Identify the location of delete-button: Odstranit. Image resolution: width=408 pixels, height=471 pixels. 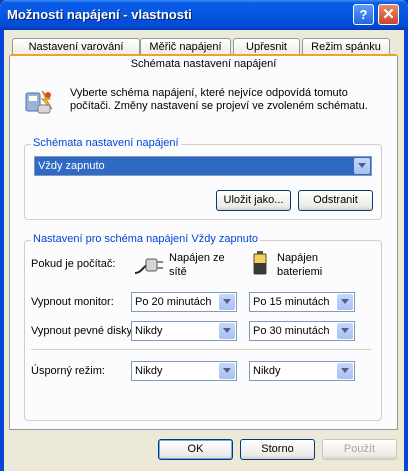
(335, 200).